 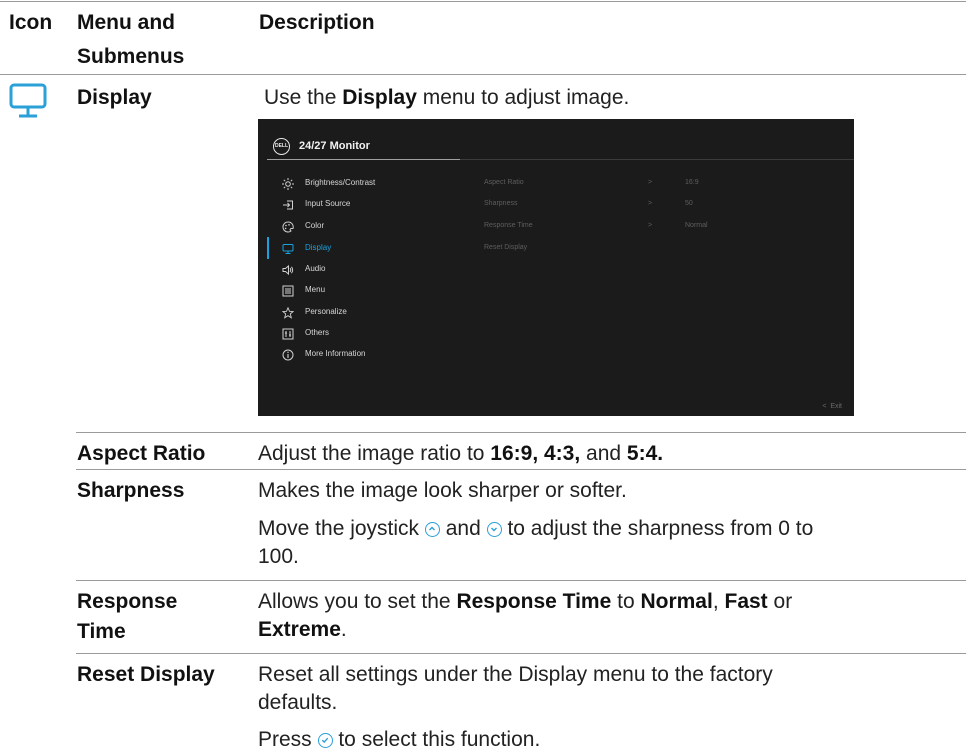 I want to click on resp-text-5: ., so click(x=343, y=629).